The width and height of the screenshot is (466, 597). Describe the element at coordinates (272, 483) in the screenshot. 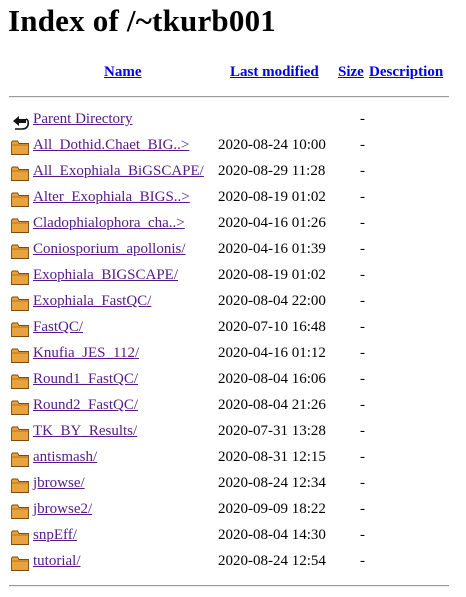

I see `last-modified-cell: 2020-08-24 12:34` at that location.